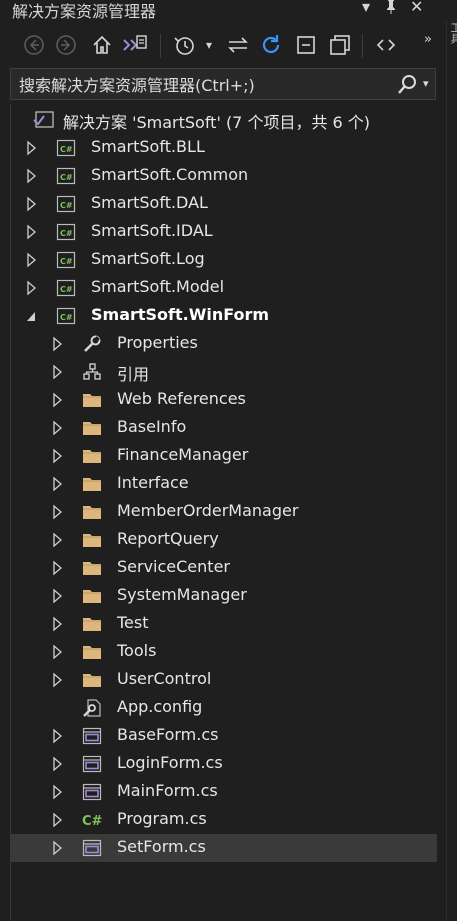 This screenshot has width=457, height=921. I want to click on tree-item: C# SmartSoft.DAL, so click(224, 204).